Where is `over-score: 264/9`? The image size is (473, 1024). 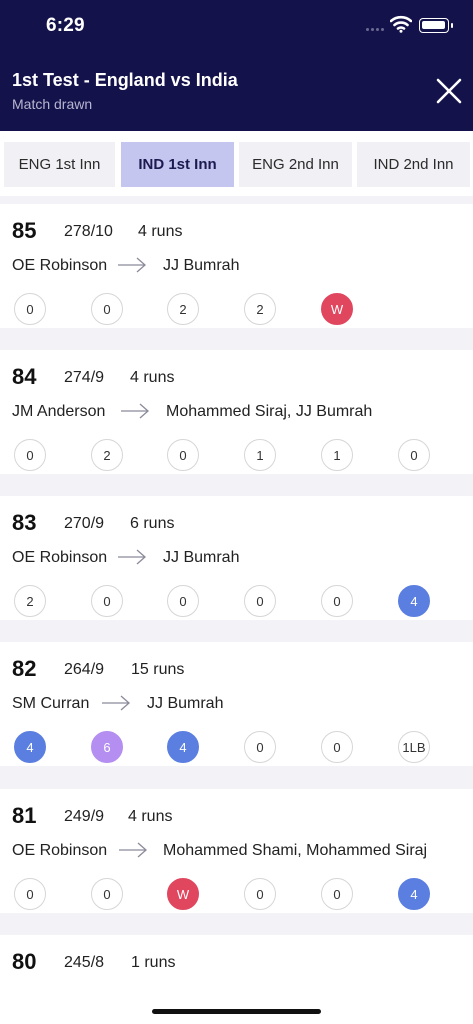 over-score: 264/9 is located at coordinates (84, 669).